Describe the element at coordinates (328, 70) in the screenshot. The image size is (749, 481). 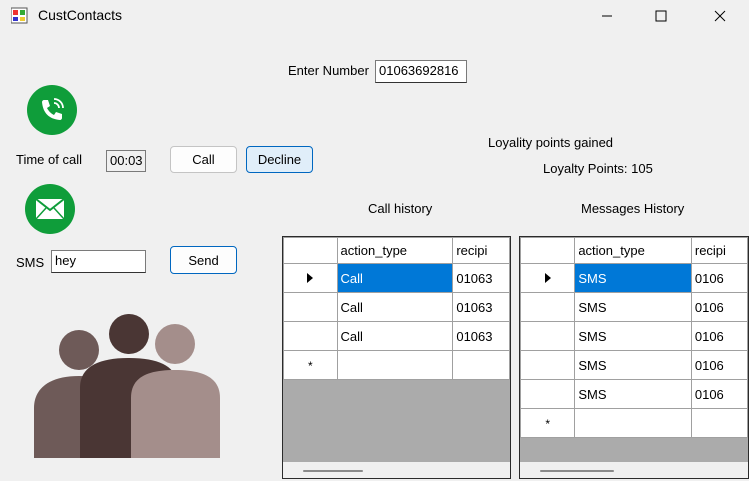
I see `enter-number-label: Enter Number` at that location.